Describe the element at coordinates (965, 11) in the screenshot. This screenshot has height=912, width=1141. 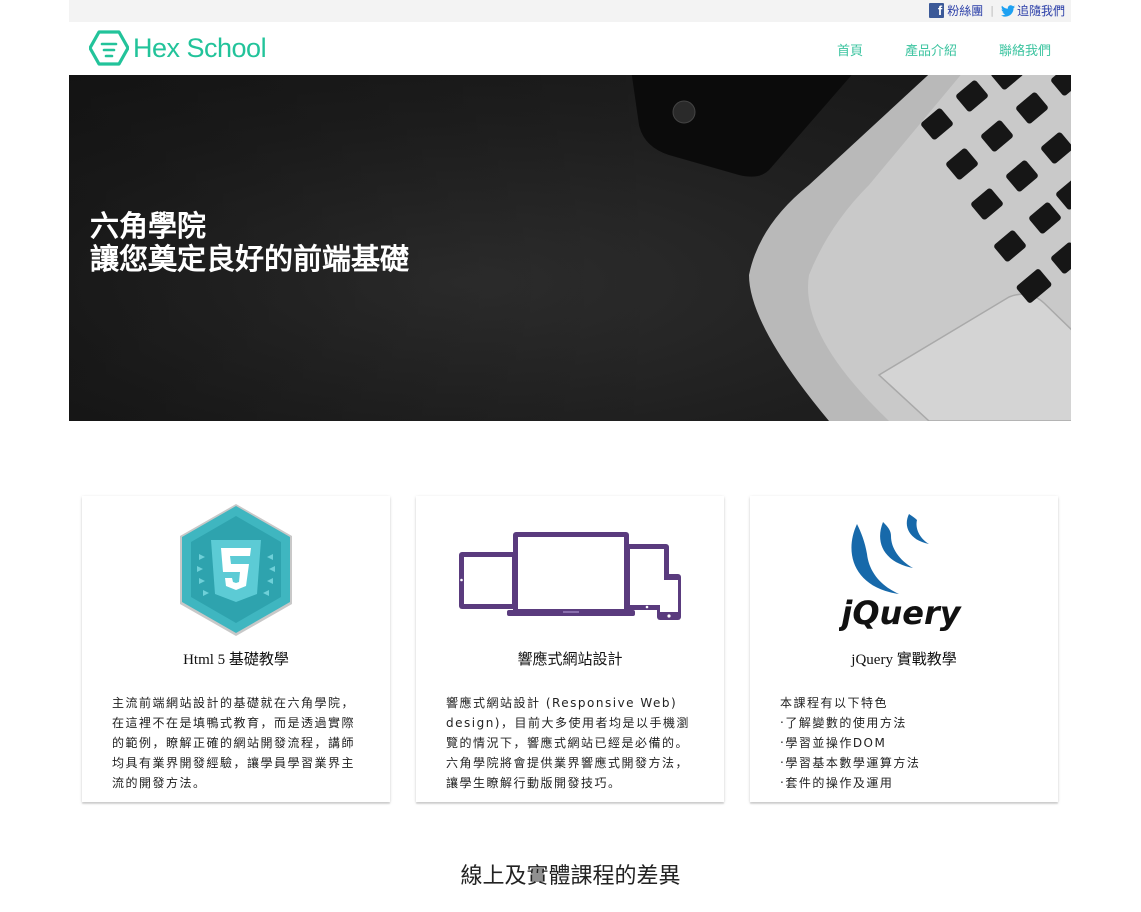
I see `fan-page-label: 粉絲團` at that location.